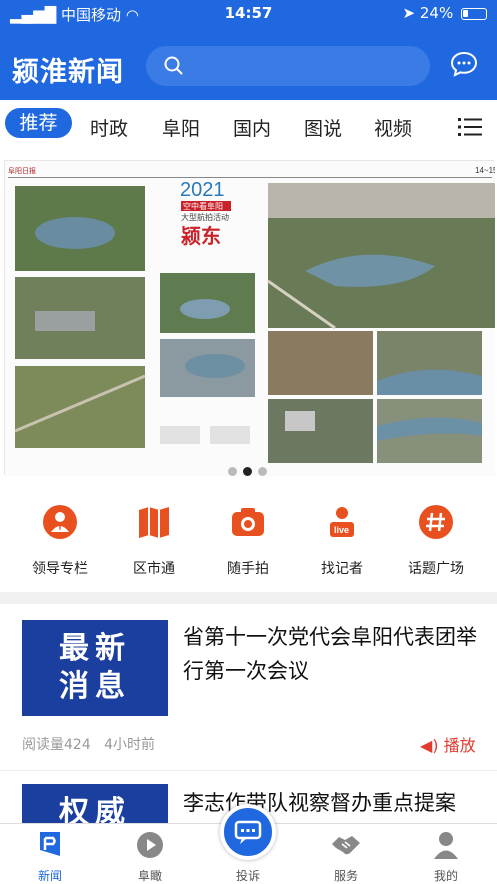  What do you see at coordinates (409, 13) in the screenshot?
I see `location-icon: ➤` at bounding box center [409, 13].